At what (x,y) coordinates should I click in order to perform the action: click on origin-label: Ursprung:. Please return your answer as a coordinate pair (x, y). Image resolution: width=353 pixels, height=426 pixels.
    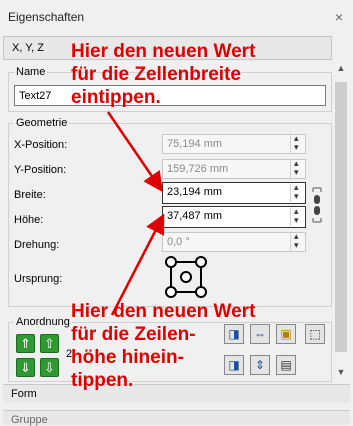
    Looking at the image, I should click on (38, 279).